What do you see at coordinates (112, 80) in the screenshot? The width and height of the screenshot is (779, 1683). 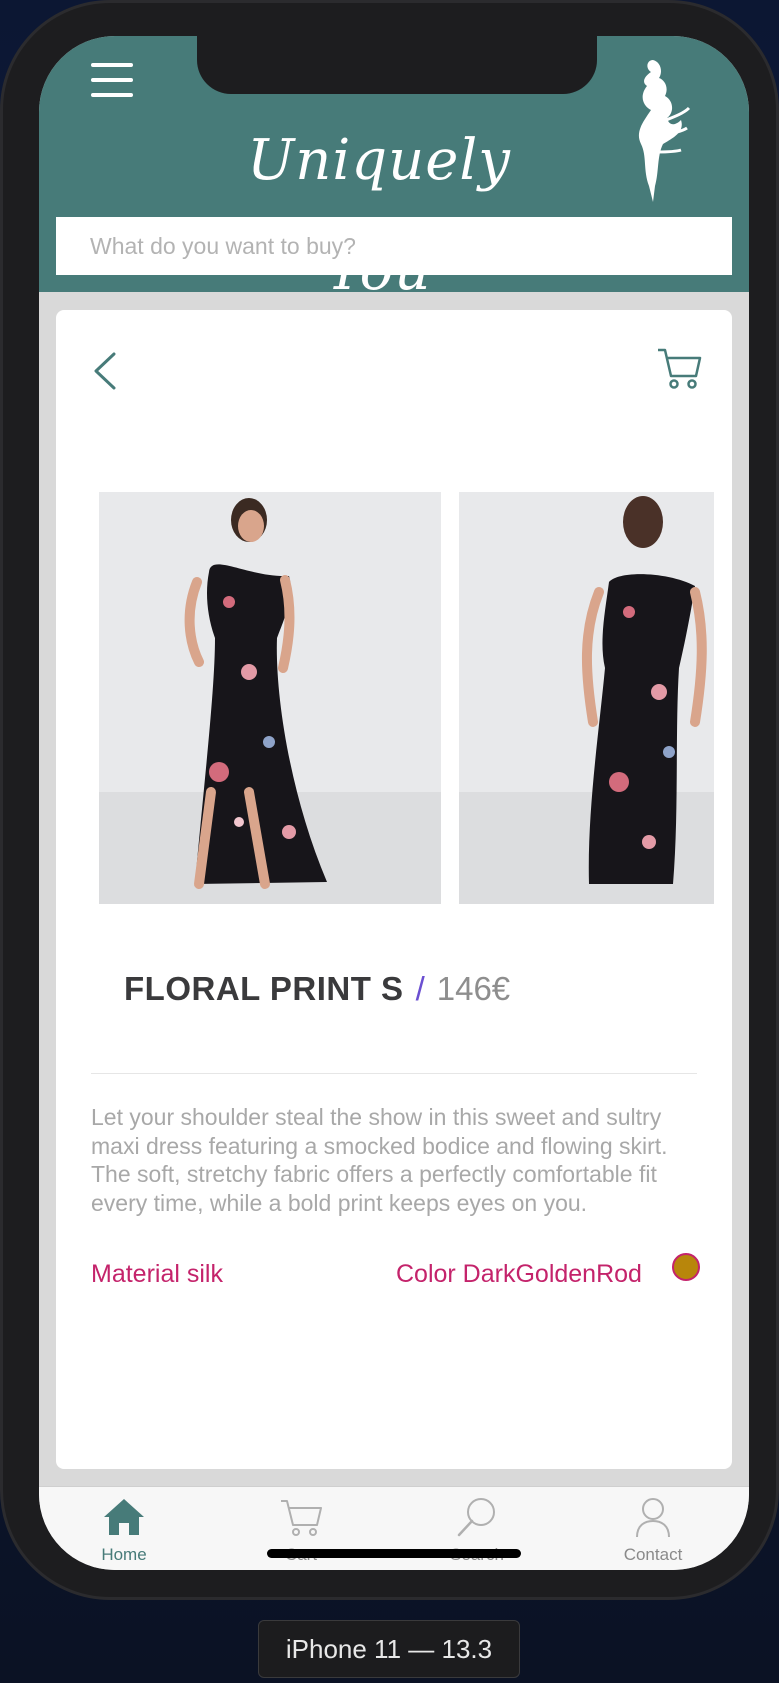 I see `hamburger-menu-icon` at bounding box center [112, 80].